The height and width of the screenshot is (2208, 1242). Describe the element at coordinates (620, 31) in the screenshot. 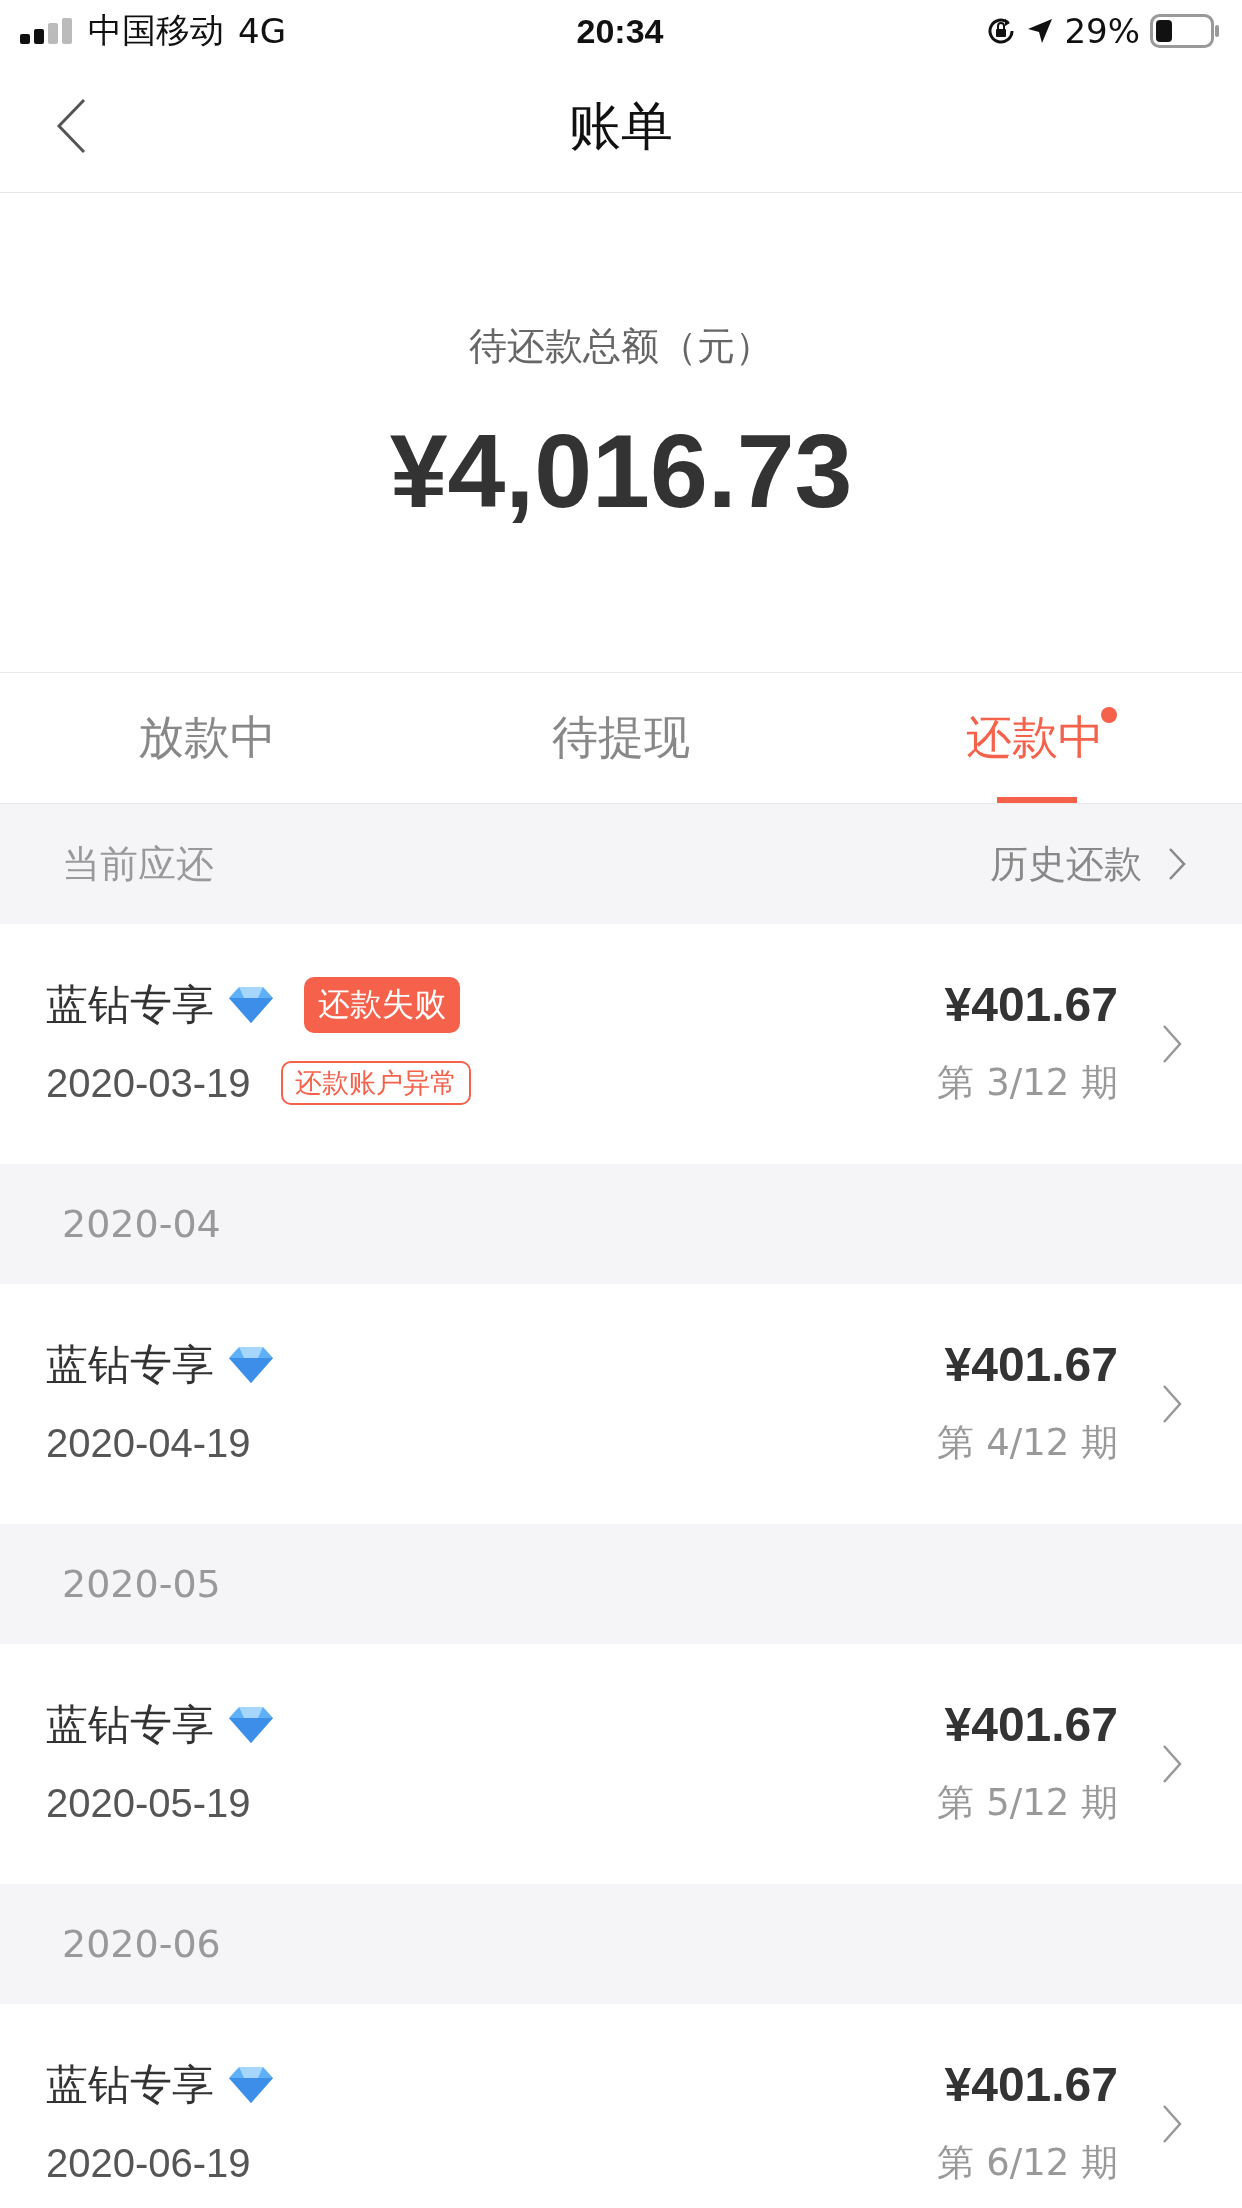

I see `clock-time: 20:34` at that location.